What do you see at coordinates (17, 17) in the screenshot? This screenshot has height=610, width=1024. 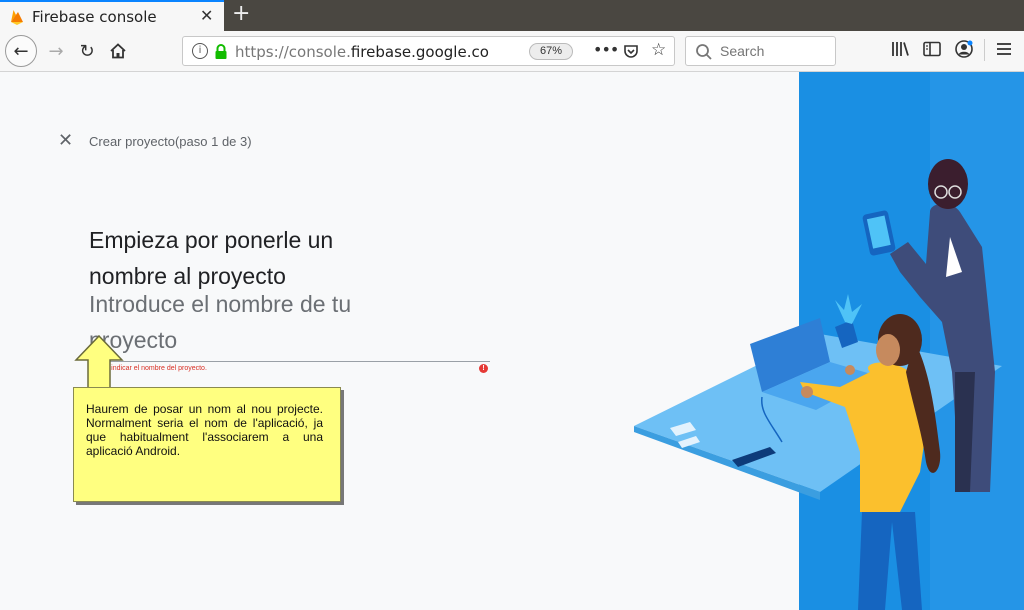 I see `firebase-icon` at bounding box center [17, 17].